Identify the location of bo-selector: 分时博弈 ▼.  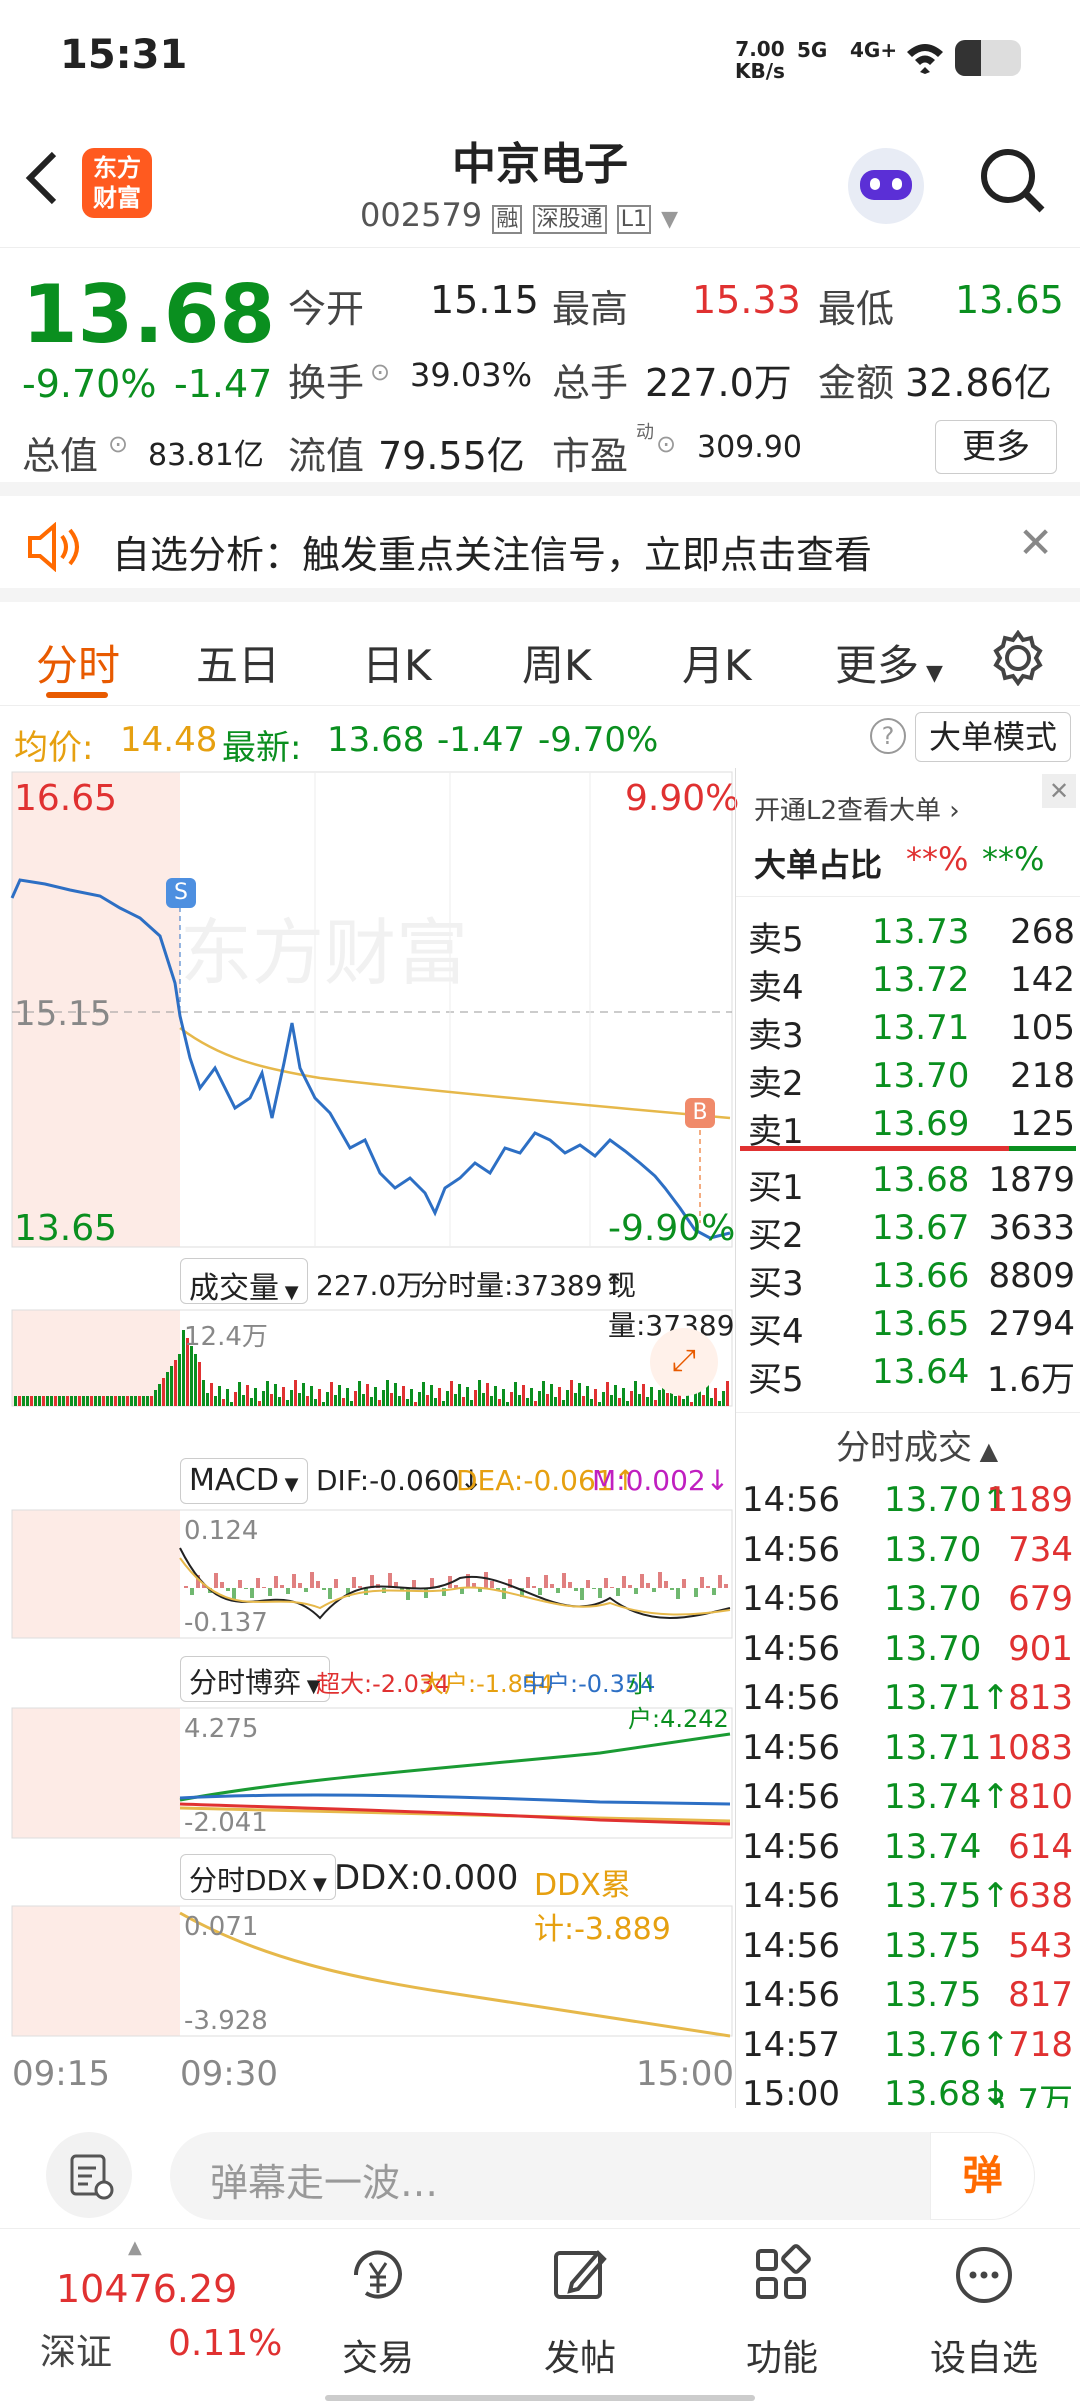
(255, 1679).